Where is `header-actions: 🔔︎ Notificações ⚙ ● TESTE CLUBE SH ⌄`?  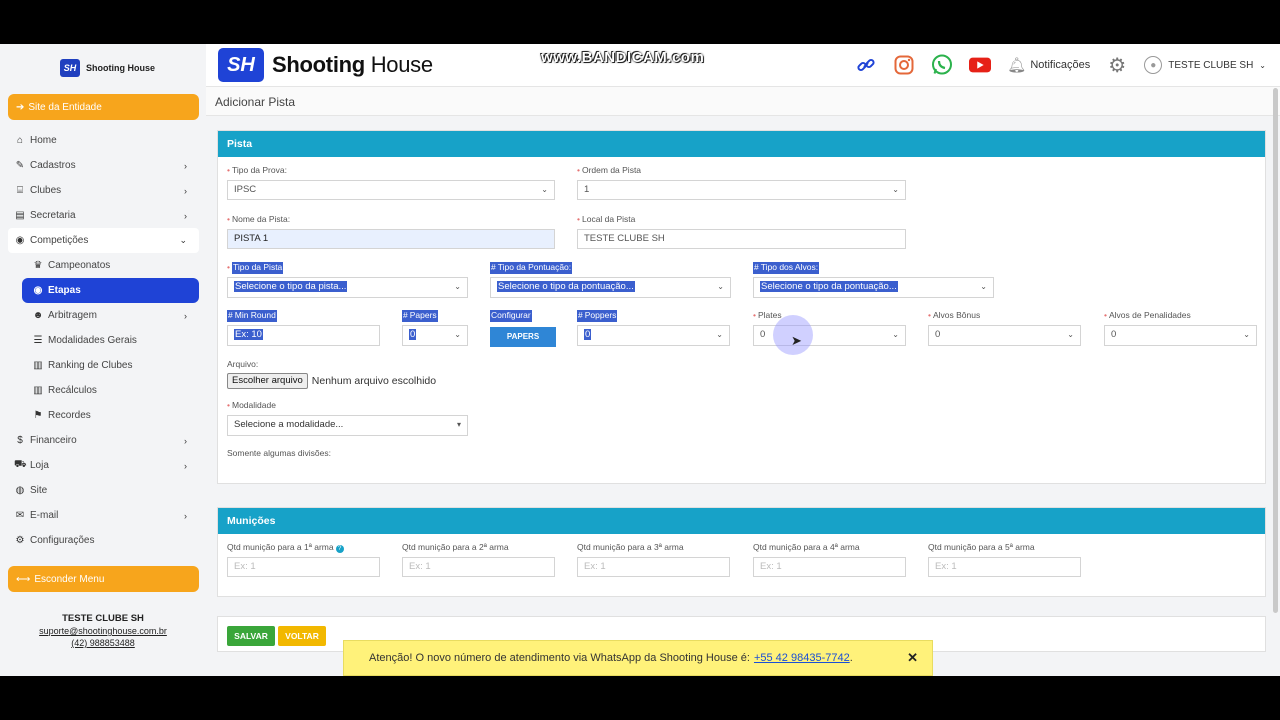
header-actions: 🔔︎ Notificações ⚙ ● TESTE CLUBE SH ⌄ is located at coordinates (1067, 65).